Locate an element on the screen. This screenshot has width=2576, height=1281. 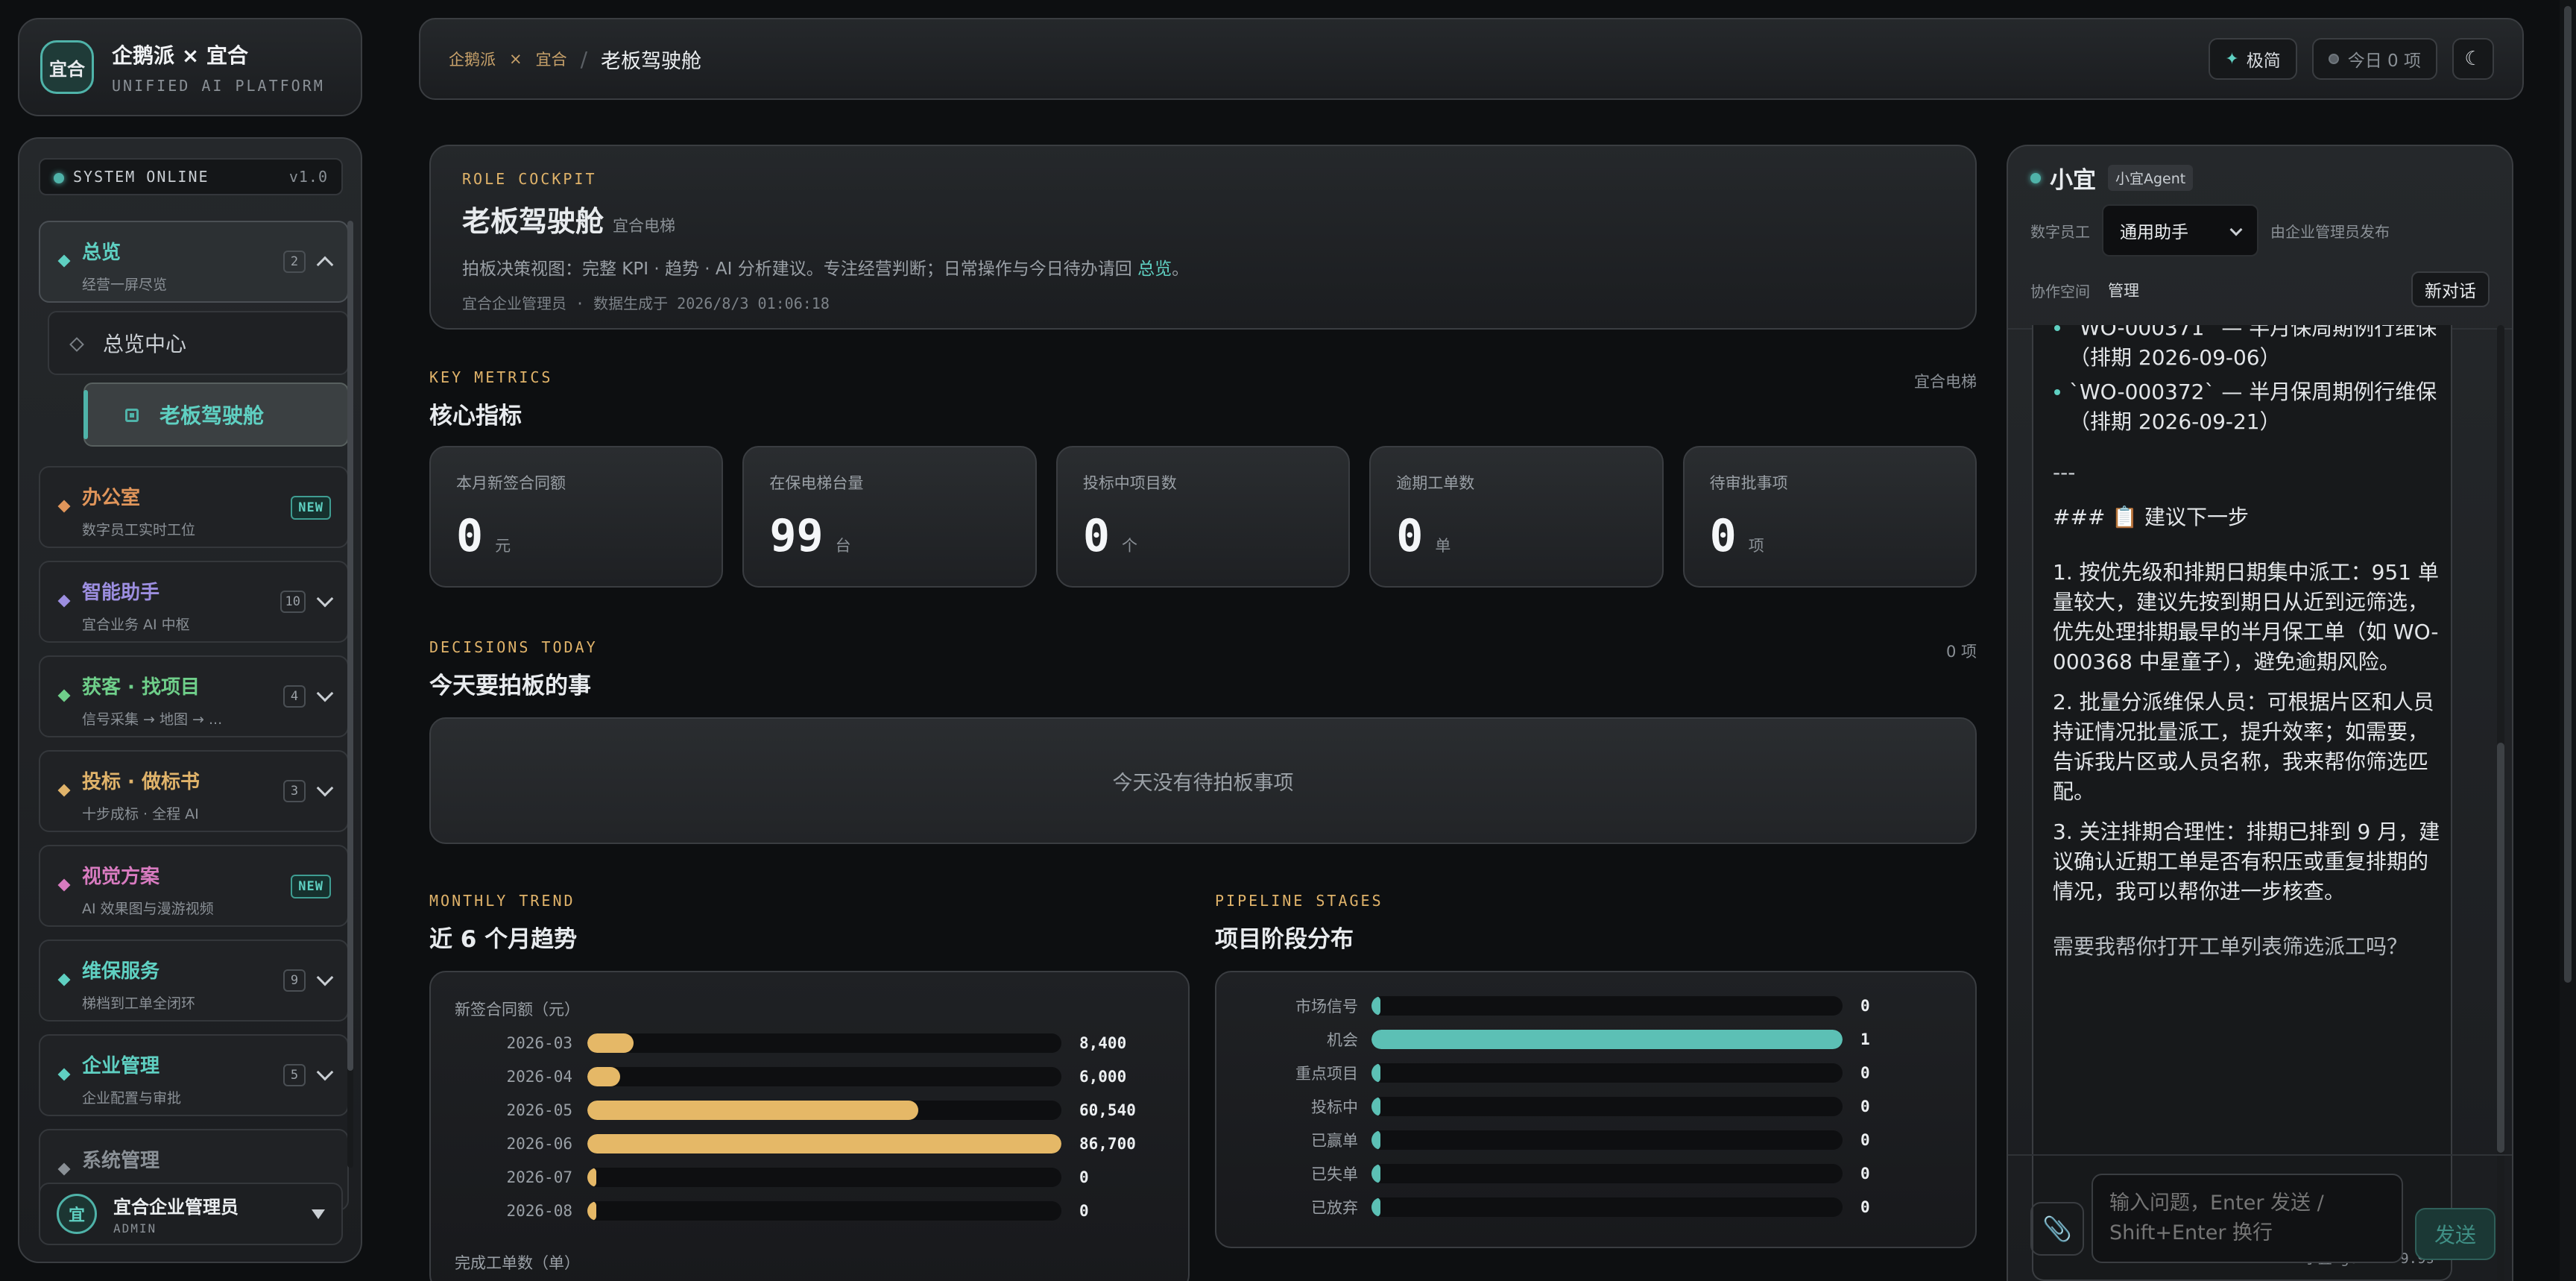
sidebar-subitem-boss-cockpit: 老板驾驶舱 is located at coordinates (216, 415).